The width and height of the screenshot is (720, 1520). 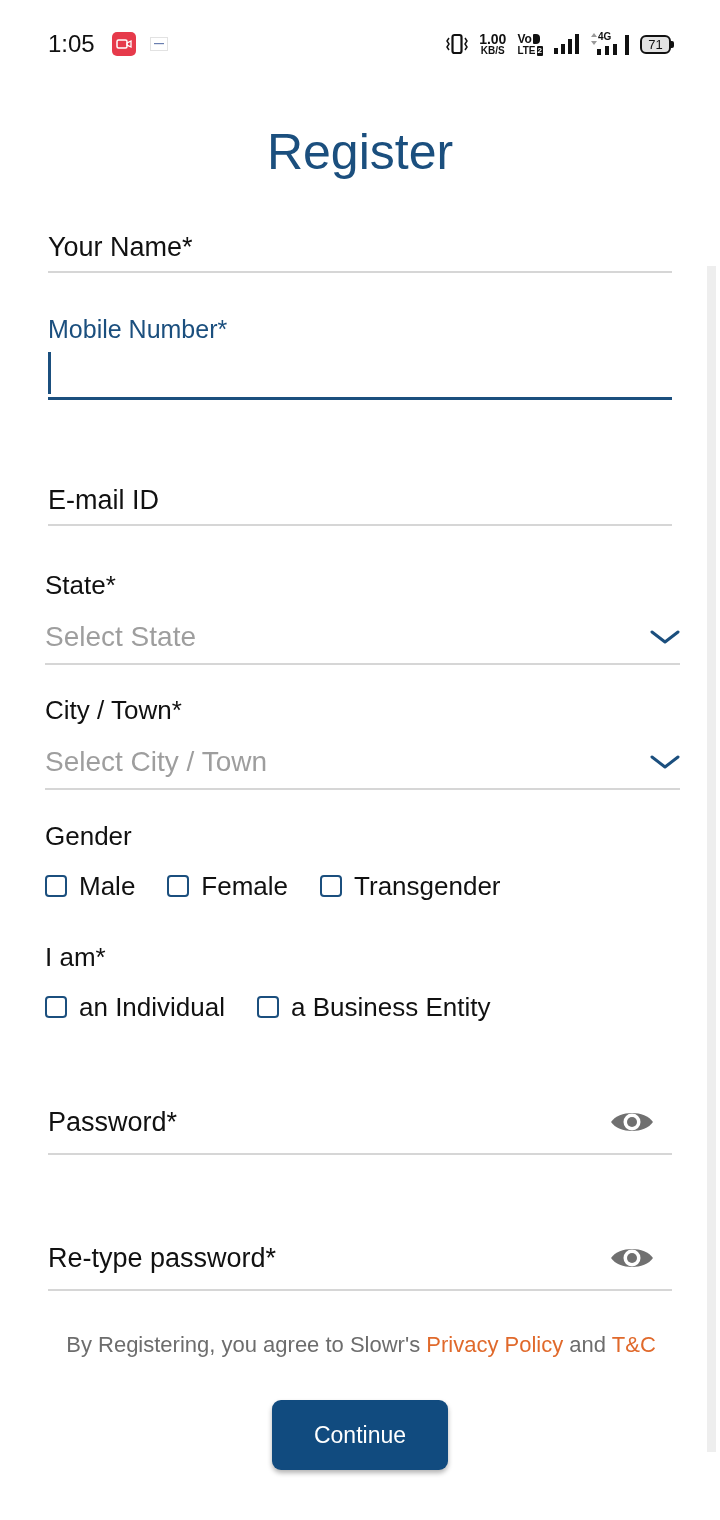 What do you see at coordinates (360, 152) in the screenshot?
I see `page-title: Register` at bounding box center [360, 152].